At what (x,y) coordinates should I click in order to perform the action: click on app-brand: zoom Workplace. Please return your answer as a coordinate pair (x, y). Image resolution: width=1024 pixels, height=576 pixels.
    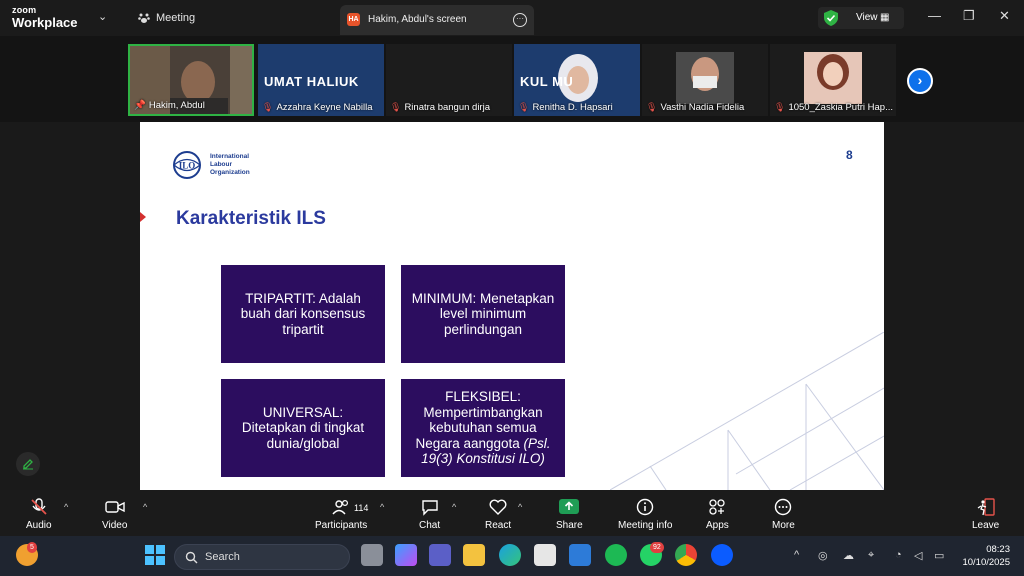
    Looking at the image, I should click on (45, 17).